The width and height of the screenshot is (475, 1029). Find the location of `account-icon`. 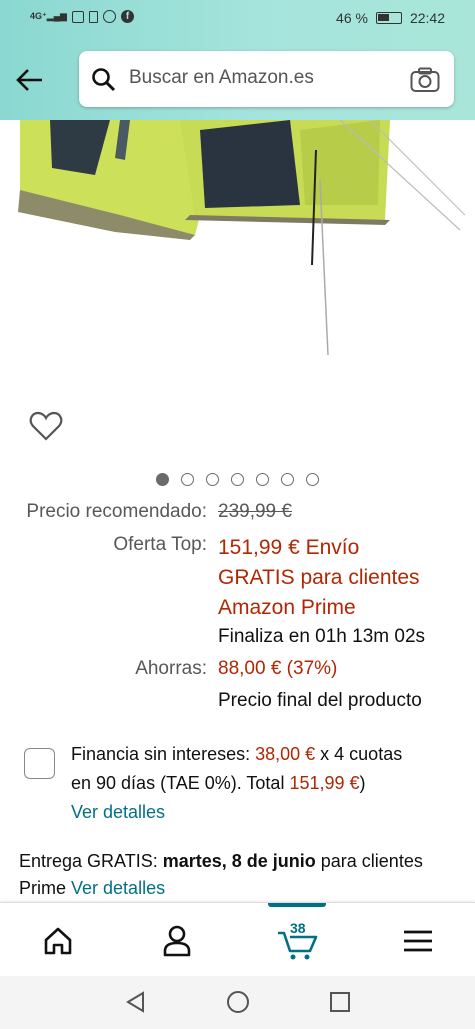

account-icon is located at coordinates (177, 941).